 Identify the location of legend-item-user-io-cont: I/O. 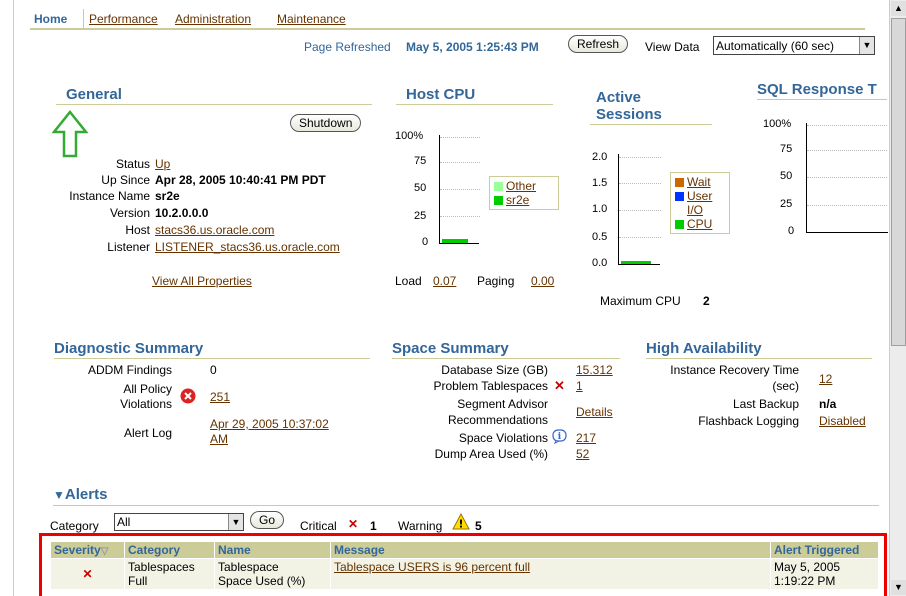
(700, 210).